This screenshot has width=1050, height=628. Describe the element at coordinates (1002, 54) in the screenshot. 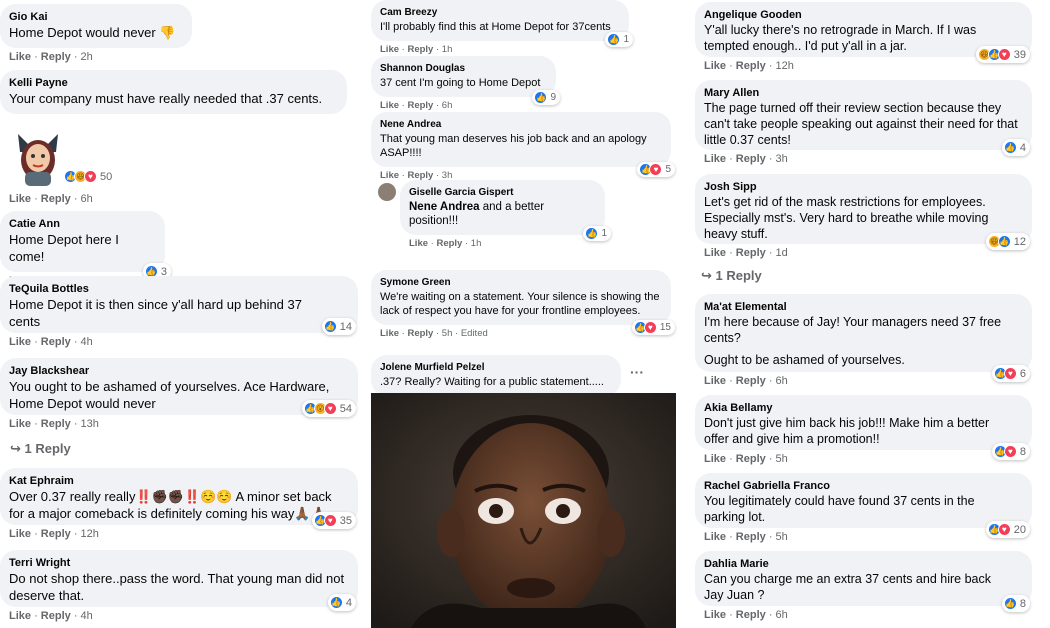

I see `reaction-summary: 😆 👍 ♥ 39` at that location.